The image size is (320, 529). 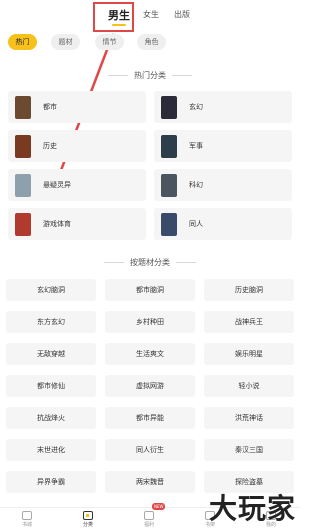 What do you see at coordinates (109, 42) in the screenshot?
I see `chip-plot: 情节` at bounding box center [109, 42].